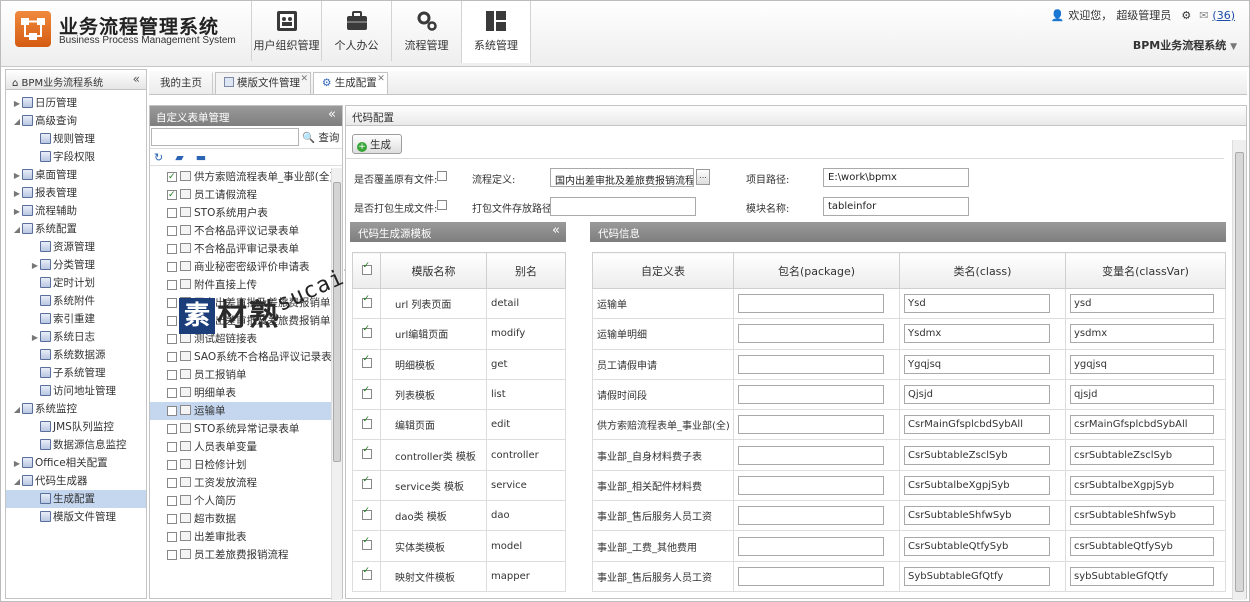 The image size is (1250, 602). Describe the element at coordinates (622, 177) in the screenshot. I see `flow-def-field: 国内出差审批及差旅费报销流程` at that location.